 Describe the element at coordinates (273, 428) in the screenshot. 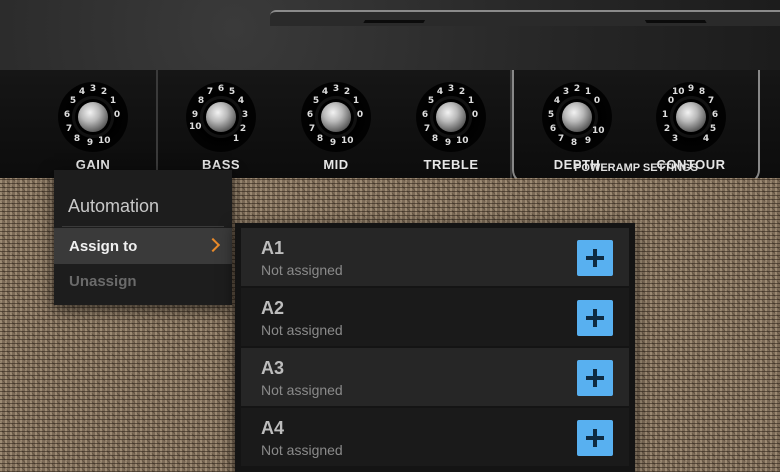

I see `slot-name: A4` at that location.